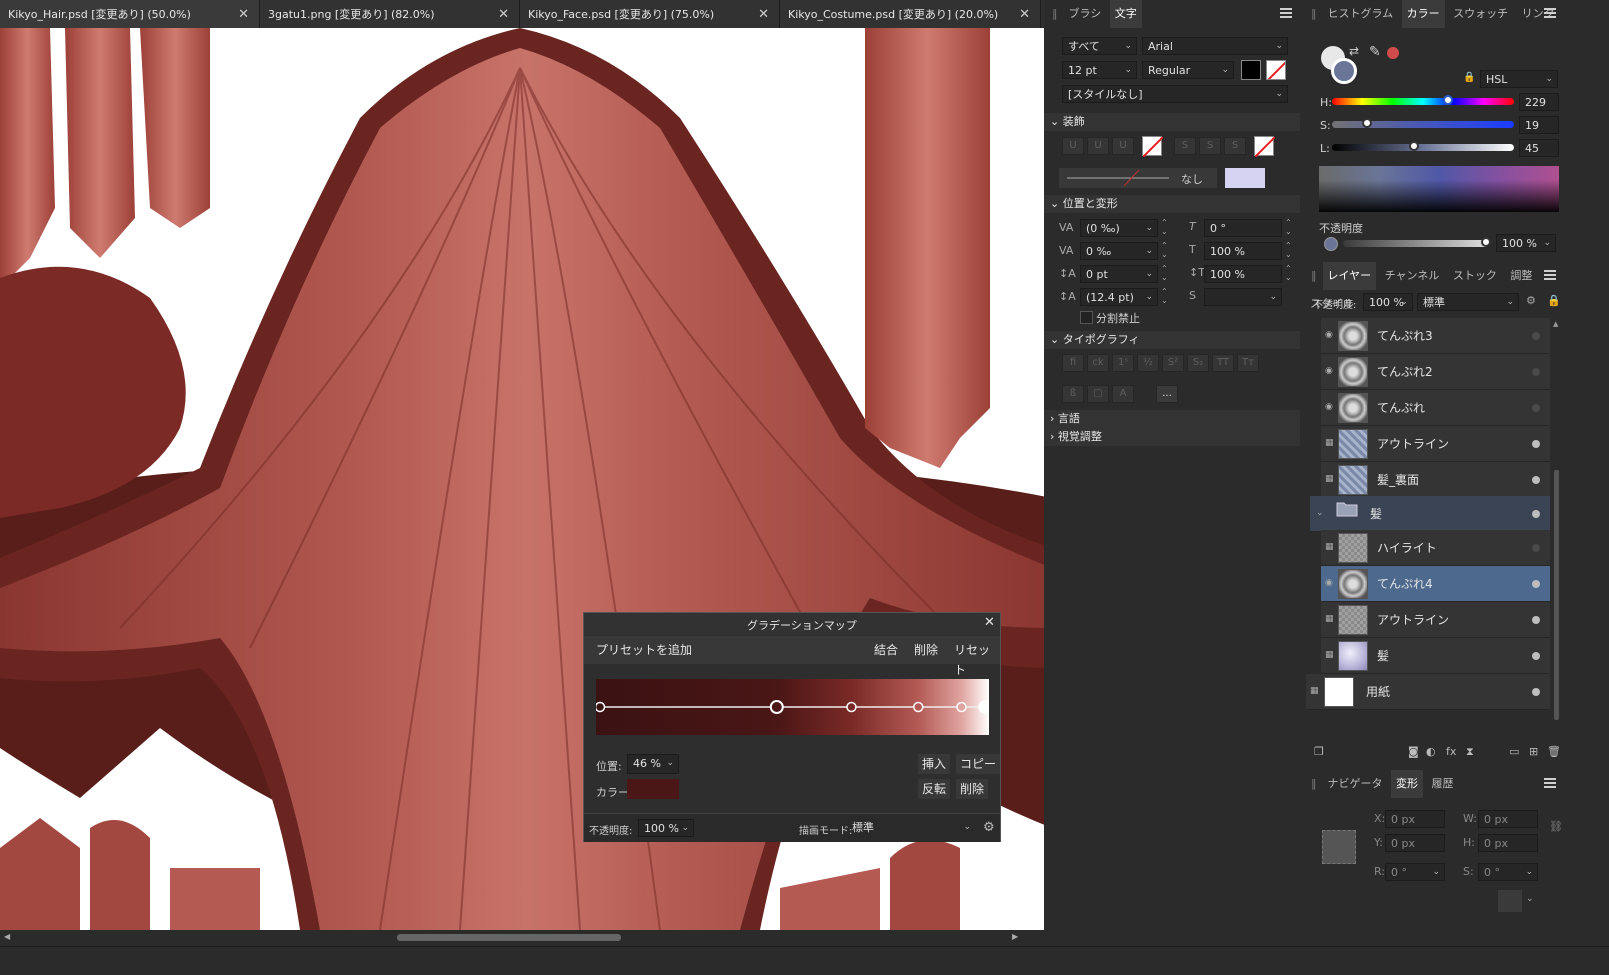 The image size is (1609, 975). What do you see at coordinates (533, 938) in the screenshot?
I see `horizontal-scrollbar: ◀ ▶` at bounding box center [533, 938].